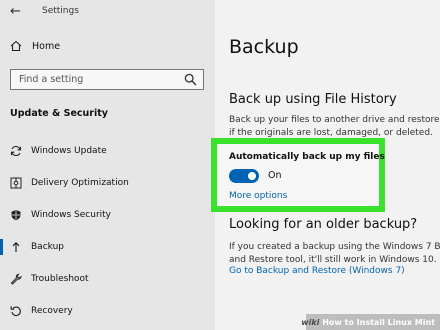 The image size is (440, 330). Describe the element at coordinates (15, 279) in the screenshot. I see `wrench-icon` at that location.